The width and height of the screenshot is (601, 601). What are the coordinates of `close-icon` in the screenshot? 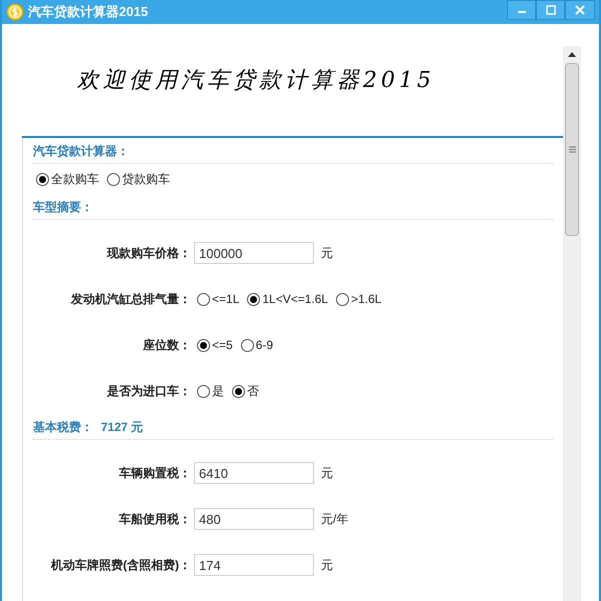 It's located at (580, 10).